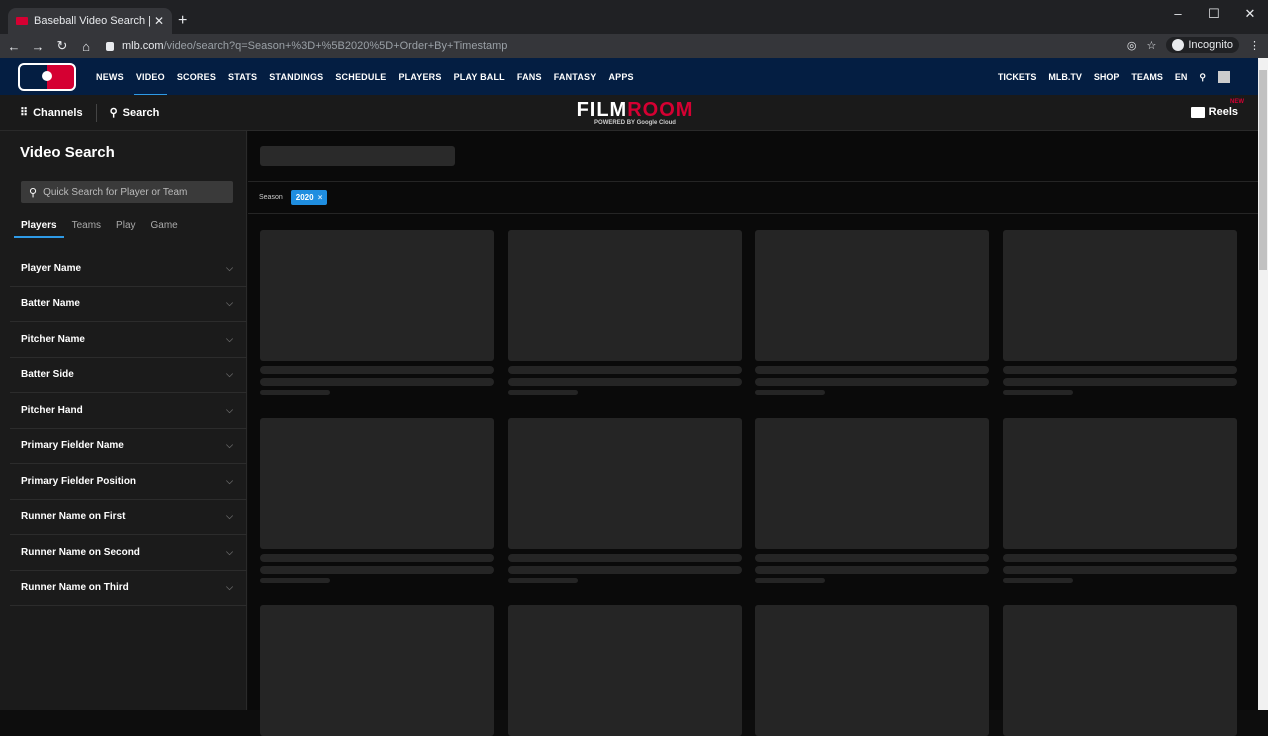 The image size is (1268, 736). I want to click on nav-stats: STATS, so click(242, 77).